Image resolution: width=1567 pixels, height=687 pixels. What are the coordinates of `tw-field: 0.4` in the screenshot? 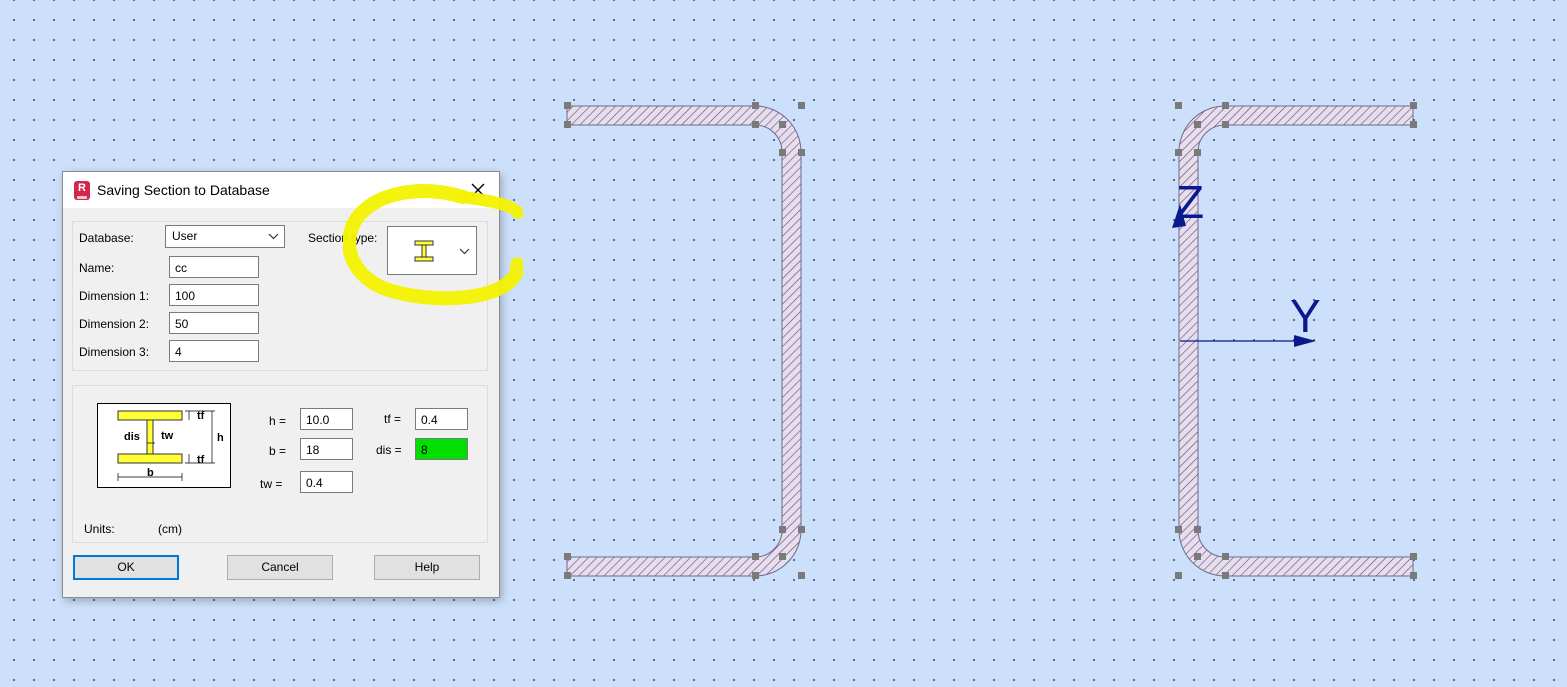 It's located at (326, 482).